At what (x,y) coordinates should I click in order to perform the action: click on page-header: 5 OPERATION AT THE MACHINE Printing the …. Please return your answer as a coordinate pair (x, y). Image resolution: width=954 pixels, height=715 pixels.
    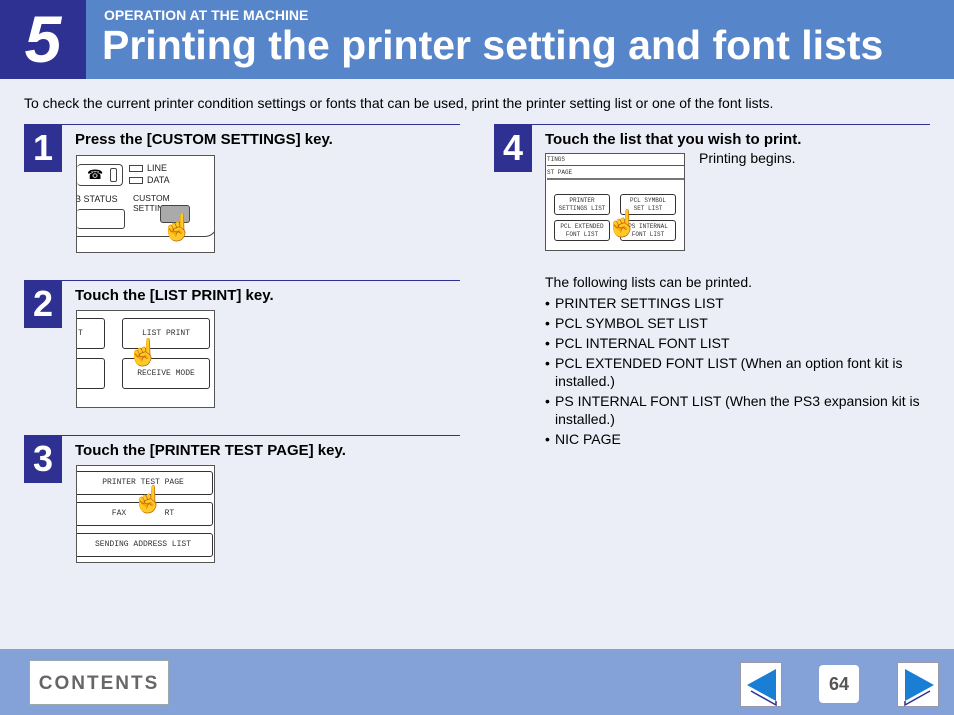
    Looking at the image, I should click on (477, 39).